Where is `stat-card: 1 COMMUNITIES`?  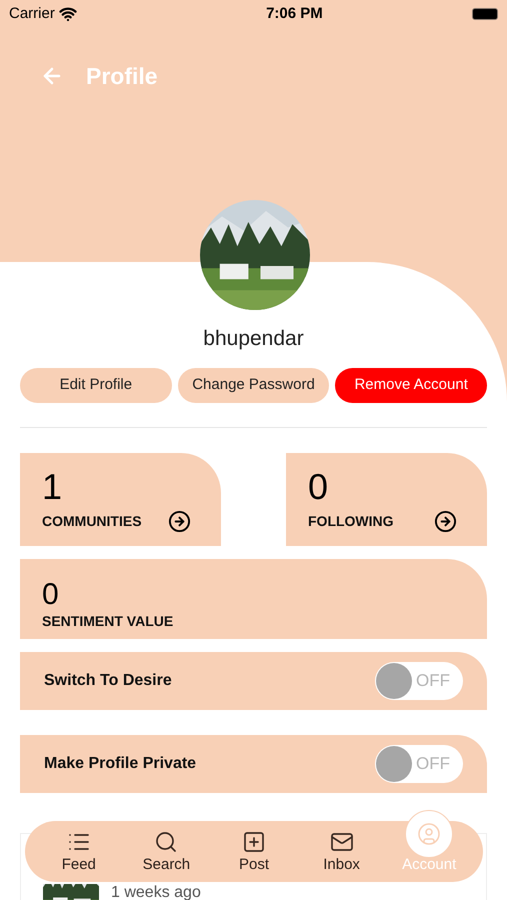 stat-card: 1 COMMUNITIES is located at coordinates (120, 499).